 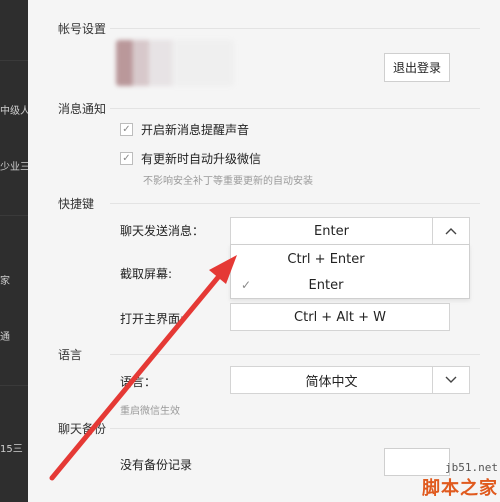 I want to click on auto-upgrade-checkbox-row: ✓ 有更新时自动升级微信, so click(x=190, y=158).